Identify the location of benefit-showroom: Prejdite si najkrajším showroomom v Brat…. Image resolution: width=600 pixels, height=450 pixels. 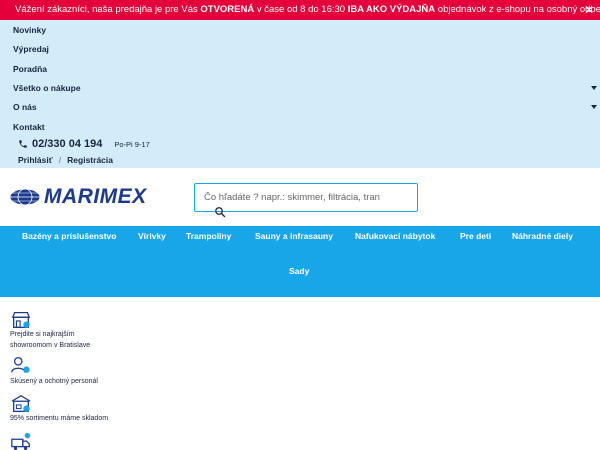
(50, 340).